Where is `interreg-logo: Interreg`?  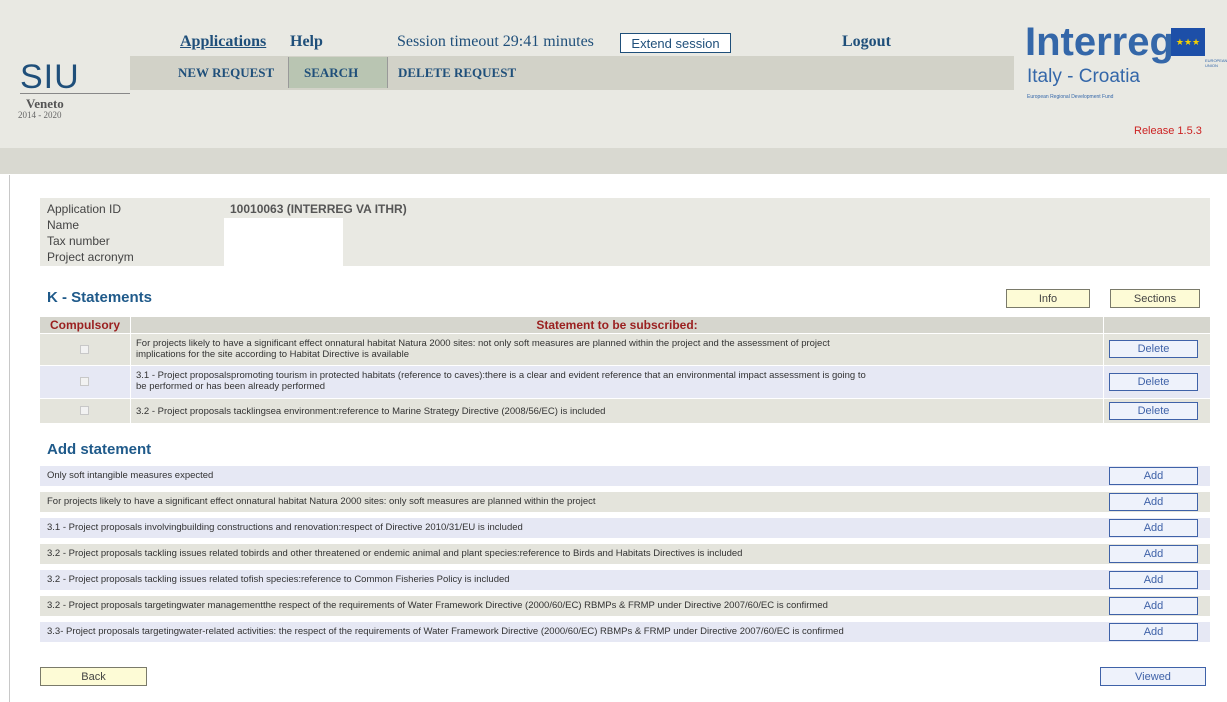
interreg-logo: Interreg is located at coordinates (1099, 42).